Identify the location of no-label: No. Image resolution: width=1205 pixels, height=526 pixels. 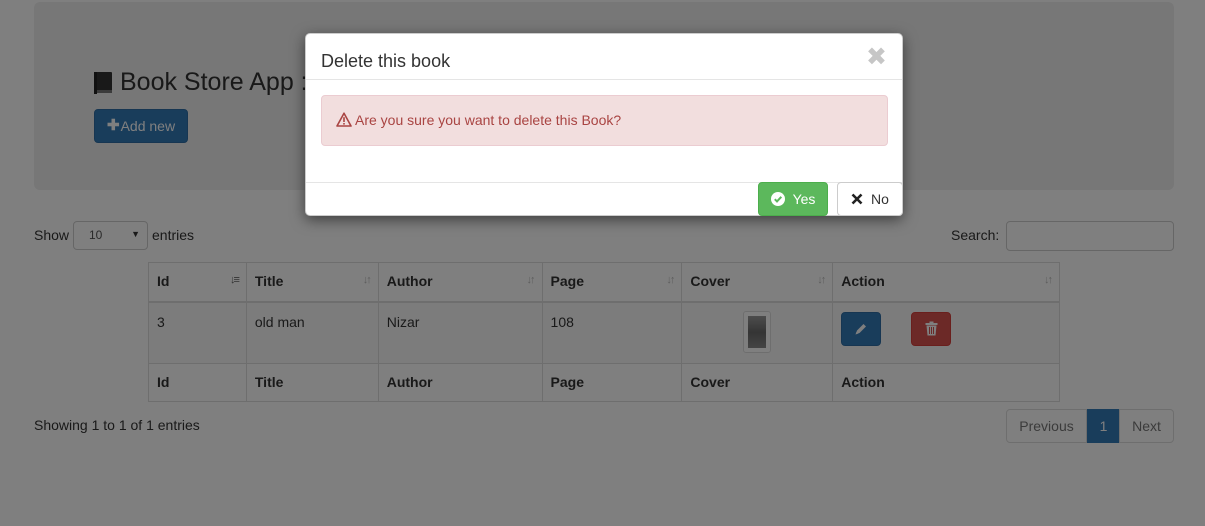
(880, 199).